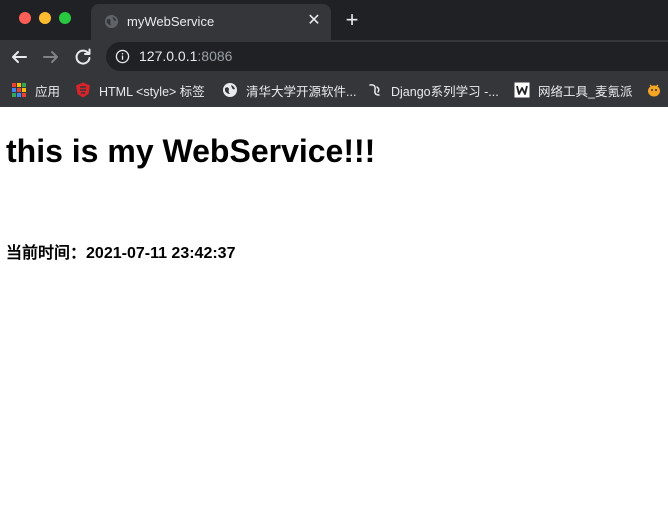 The image size is (668, 506). I want to click on address-bar: 127.0.0.1:8086, so click(387, 56).